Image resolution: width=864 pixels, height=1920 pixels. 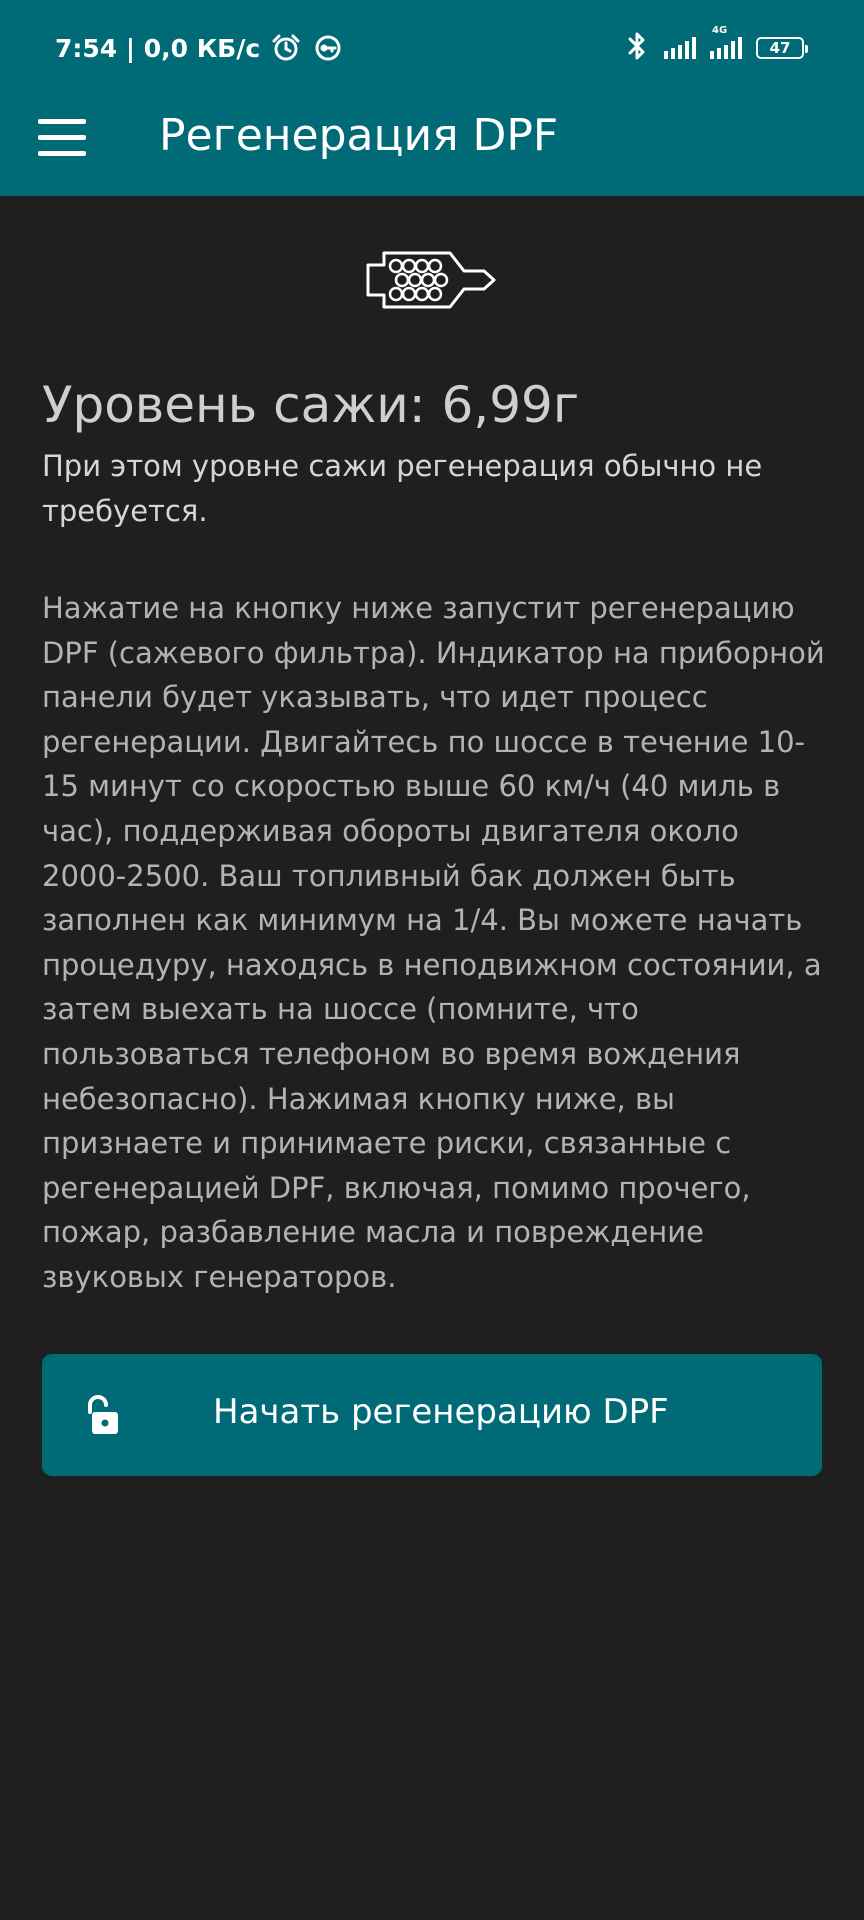 I want to click on alarm-clock-icon, so click(x=286, y=48).